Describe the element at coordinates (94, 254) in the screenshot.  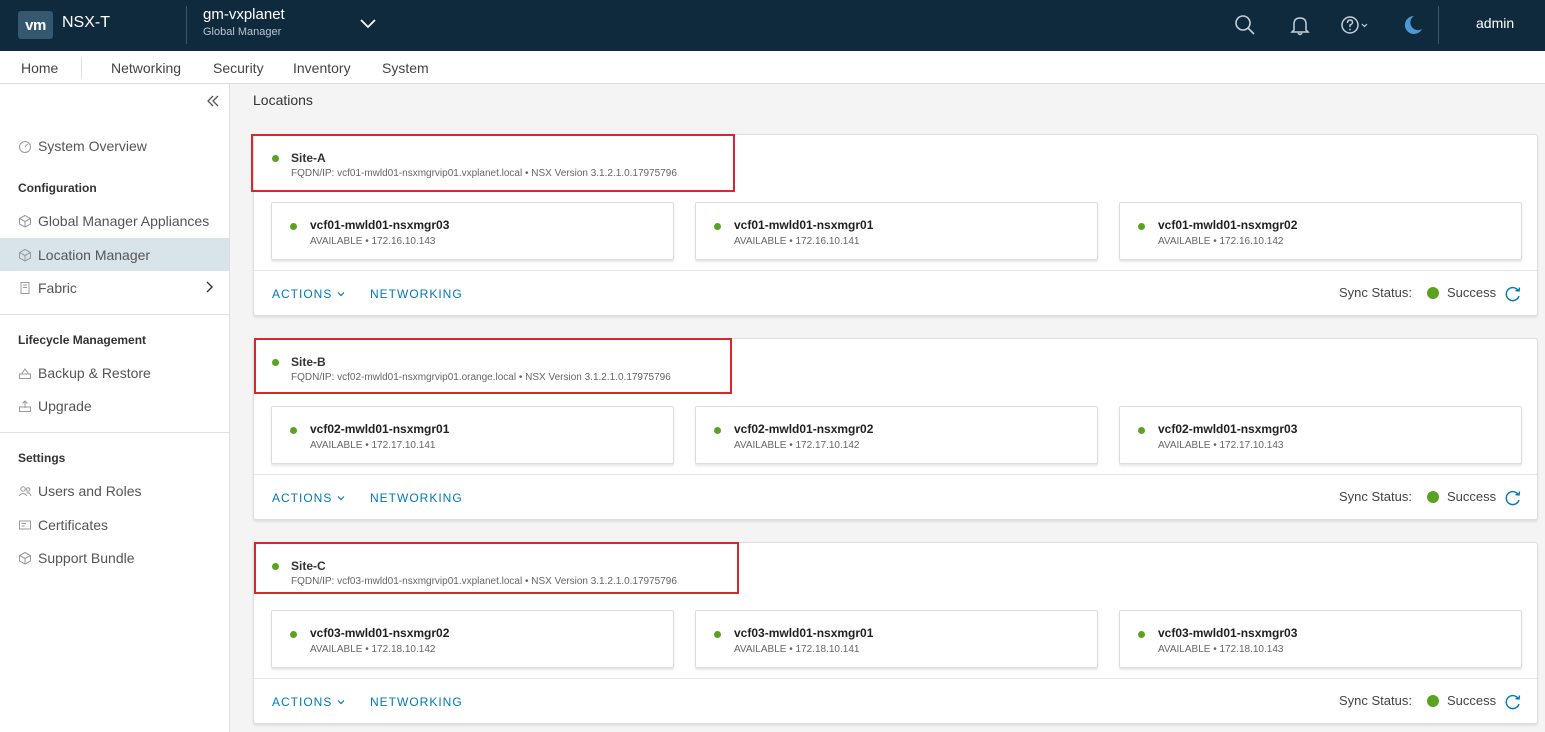
I see `sidebar-item-label: Location Manager` at that location.